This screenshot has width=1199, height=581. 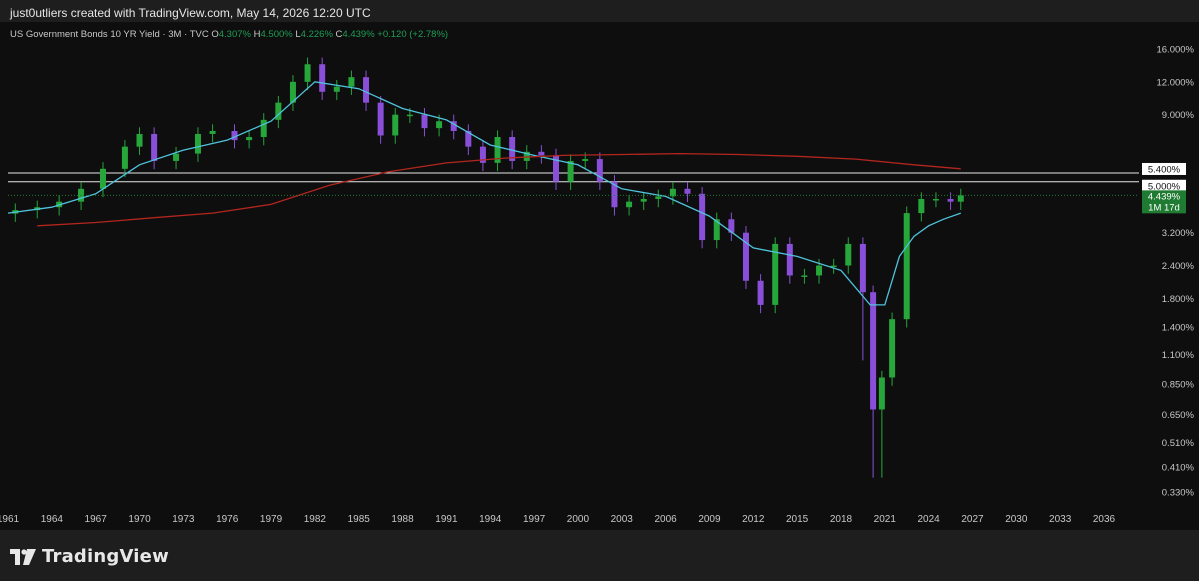 I want to click on x-tick-label: 1967, so click(x=96, y=519).